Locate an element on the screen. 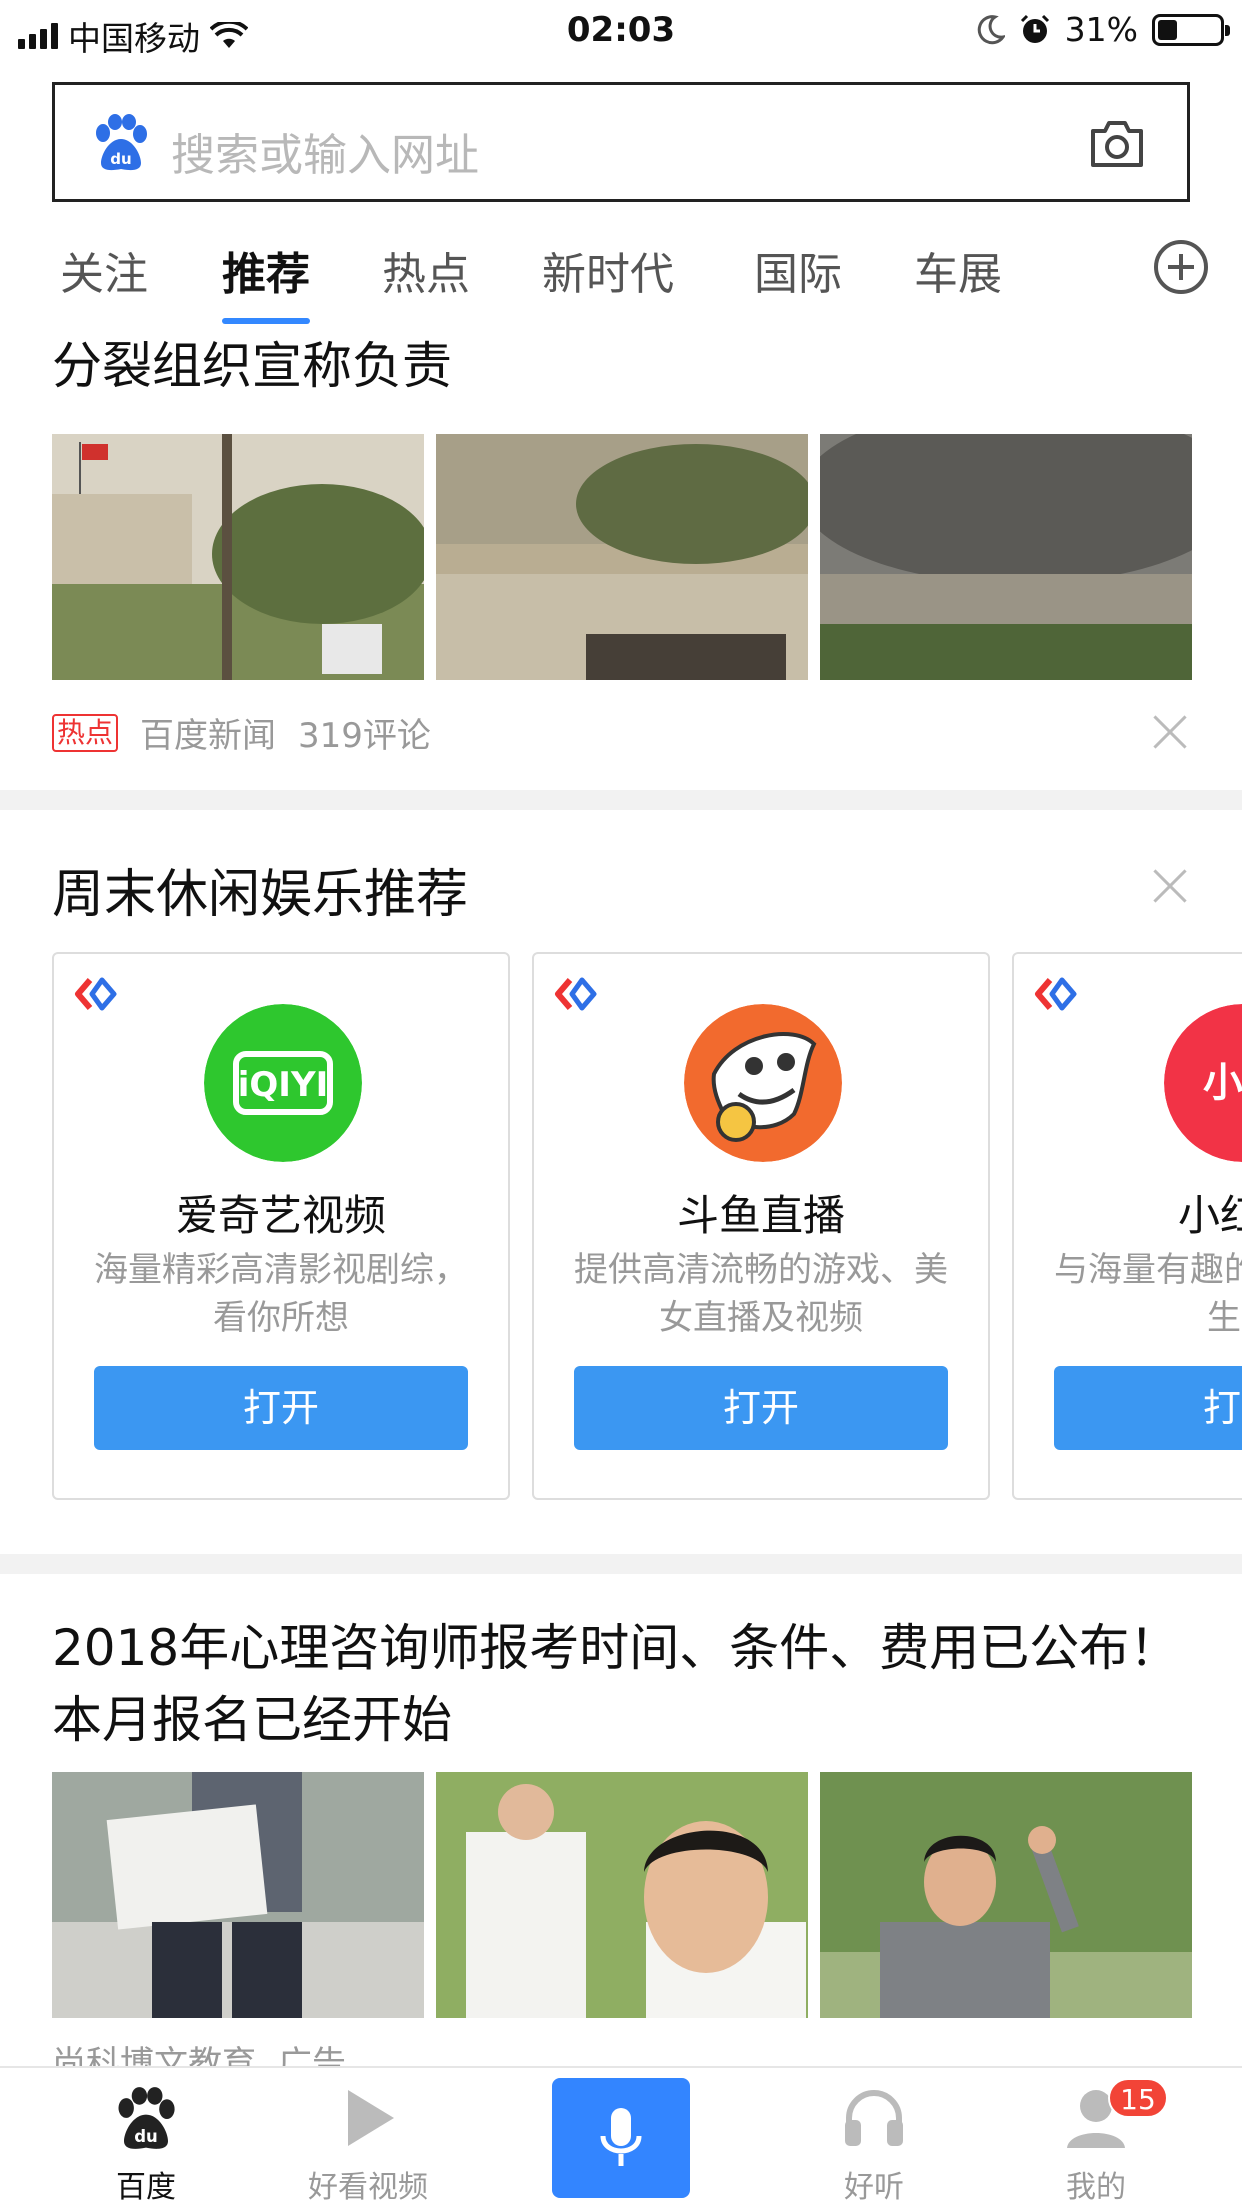 Image resolution: width=1242 pixels, height=2208 pixels. search-placeholder: 搜索或输入网址 is located at coordinates (325, 151).